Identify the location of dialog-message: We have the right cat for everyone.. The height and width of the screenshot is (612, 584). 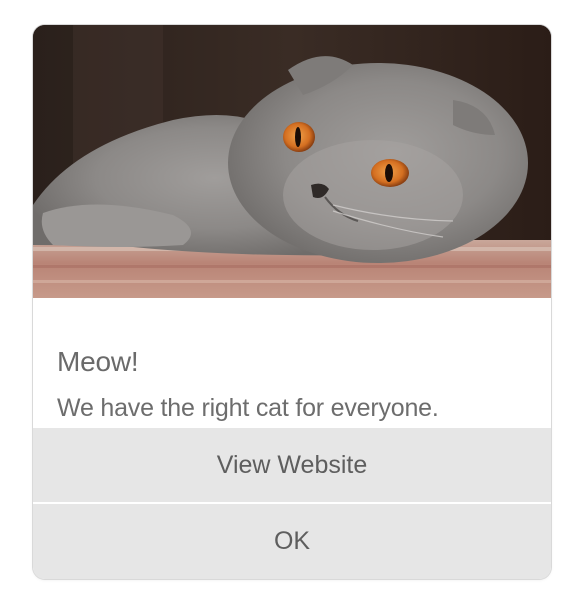
(248, 408).